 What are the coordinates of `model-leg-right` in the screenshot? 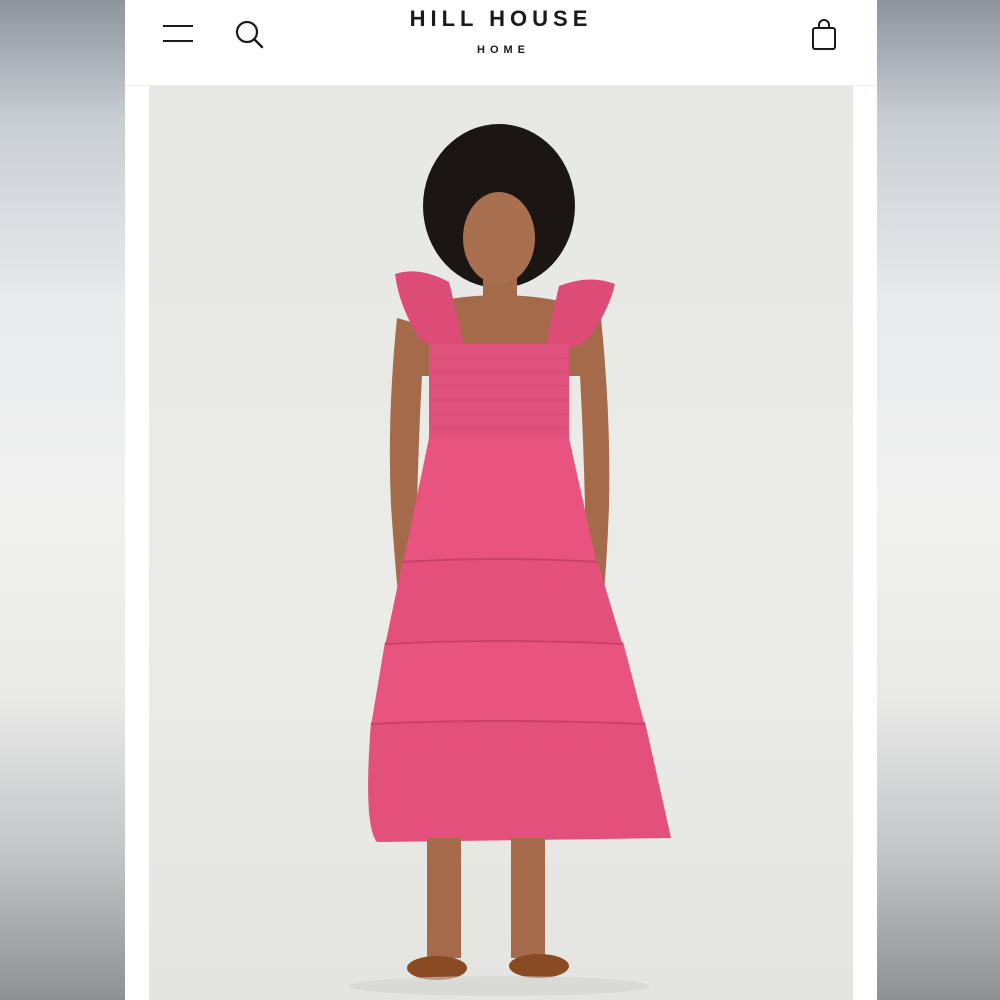 It's located at (528, 898).